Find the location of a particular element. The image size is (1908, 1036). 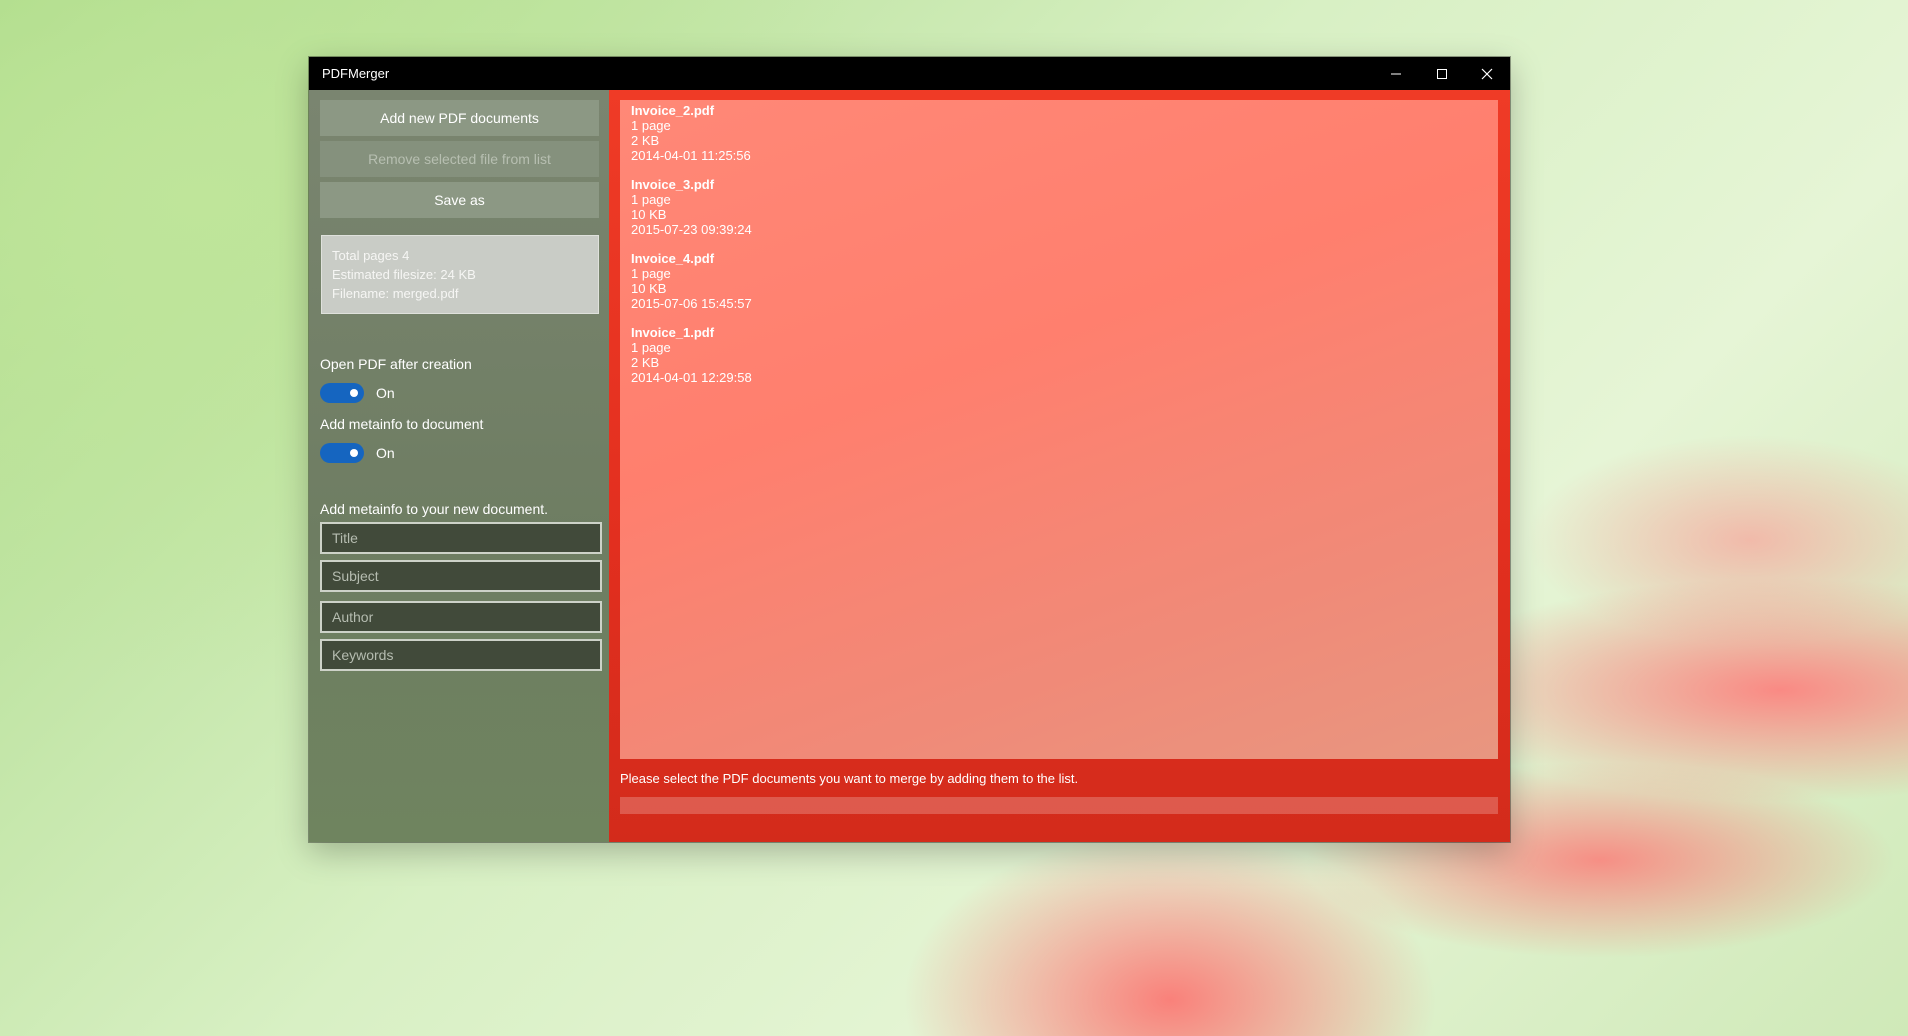

author-field is located at coordinates (461, 617).